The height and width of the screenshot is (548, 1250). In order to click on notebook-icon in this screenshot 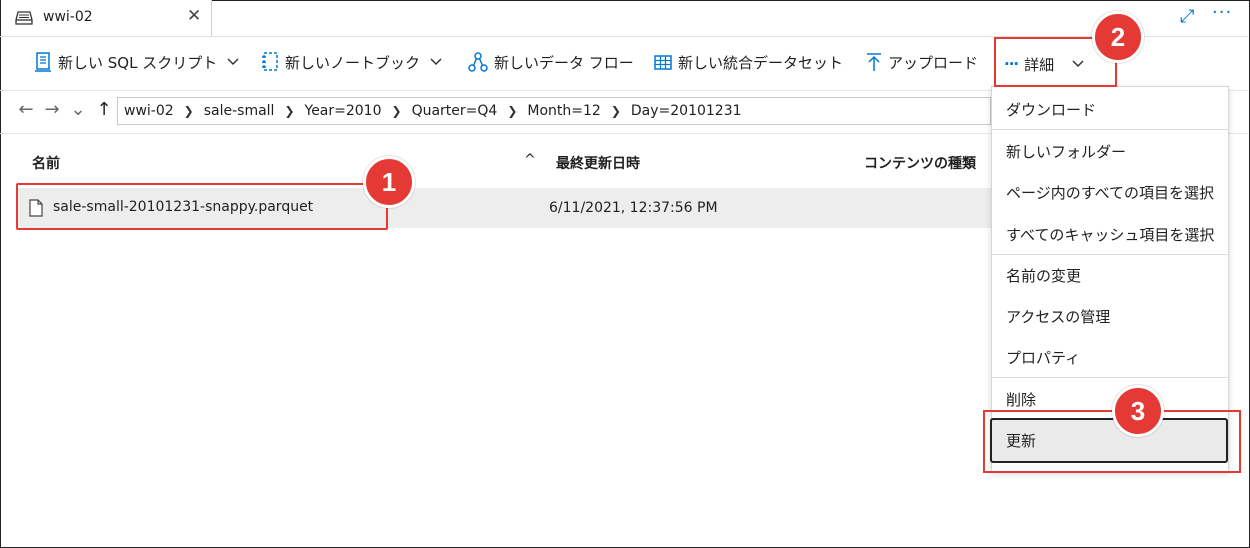, I will do `click(270, 61)`.